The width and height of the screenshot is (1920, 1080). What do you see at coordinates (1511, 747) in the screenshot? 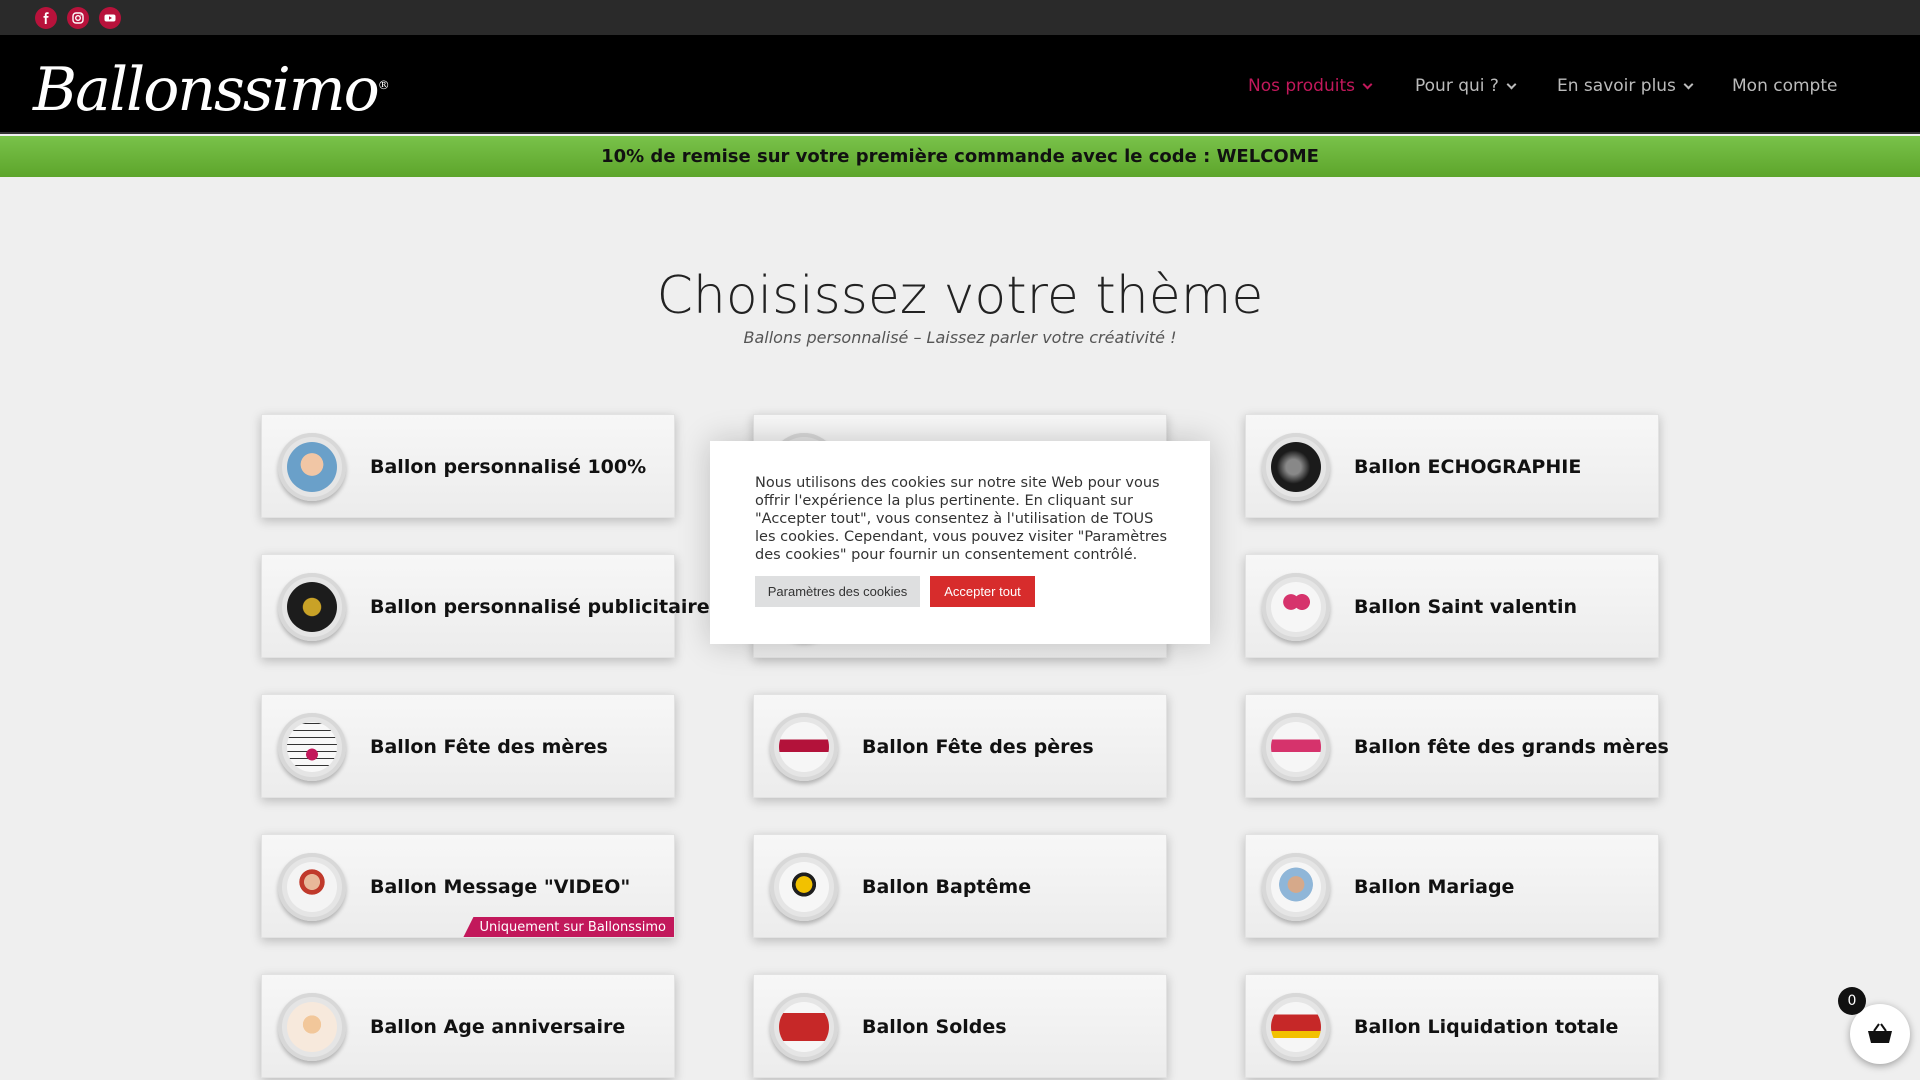
I see `theme-label: Ballon fête des grands mères` at bounding box center [1511, 747].